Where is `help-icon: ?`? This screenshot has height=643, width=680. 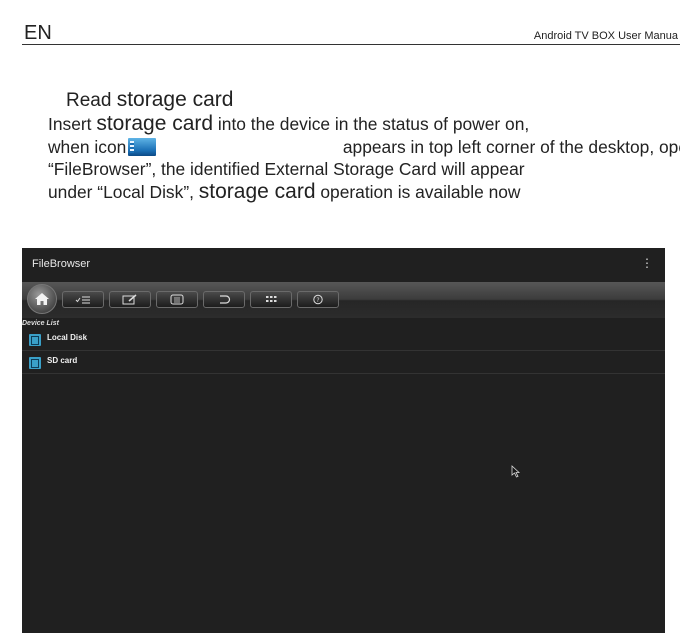
help-icon: ? is located at coordinates (318, 299).